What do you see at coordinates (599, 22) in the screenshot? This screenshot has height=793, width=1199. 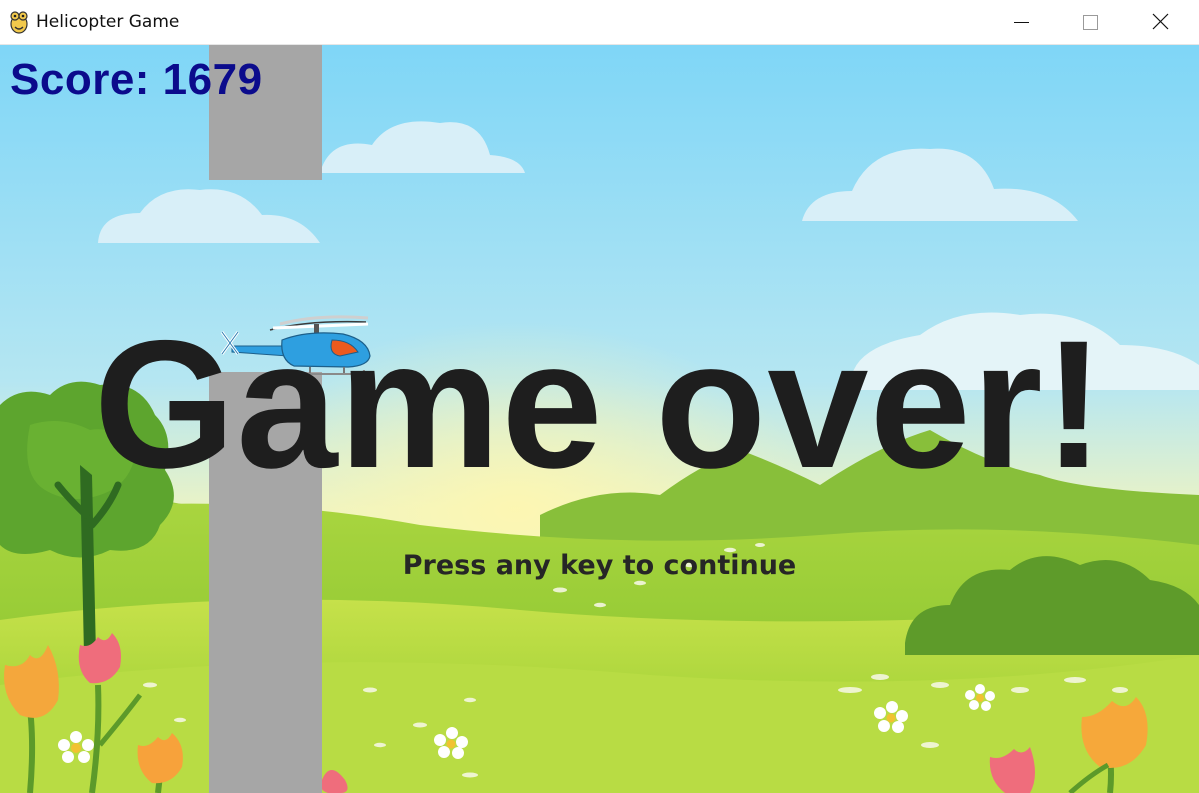 I see `window-titlebar: Helicopter Game` at bounding box center [599, 22].